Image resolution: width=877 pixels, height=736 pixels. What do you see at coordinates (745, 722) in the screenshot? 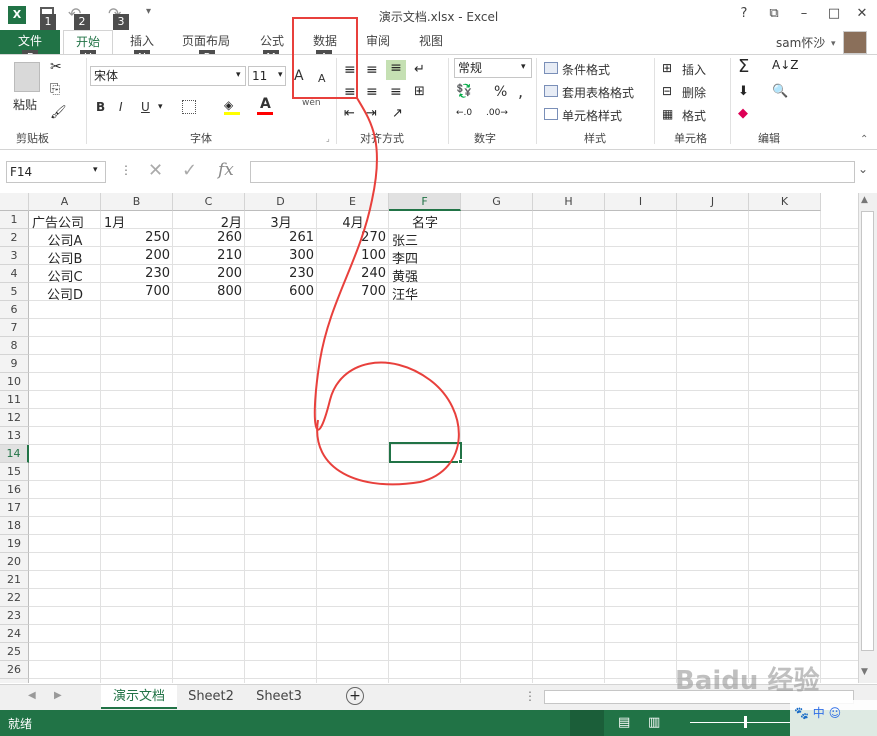
I see `zoom-slider-thumb` at bounding box center [745, 722].